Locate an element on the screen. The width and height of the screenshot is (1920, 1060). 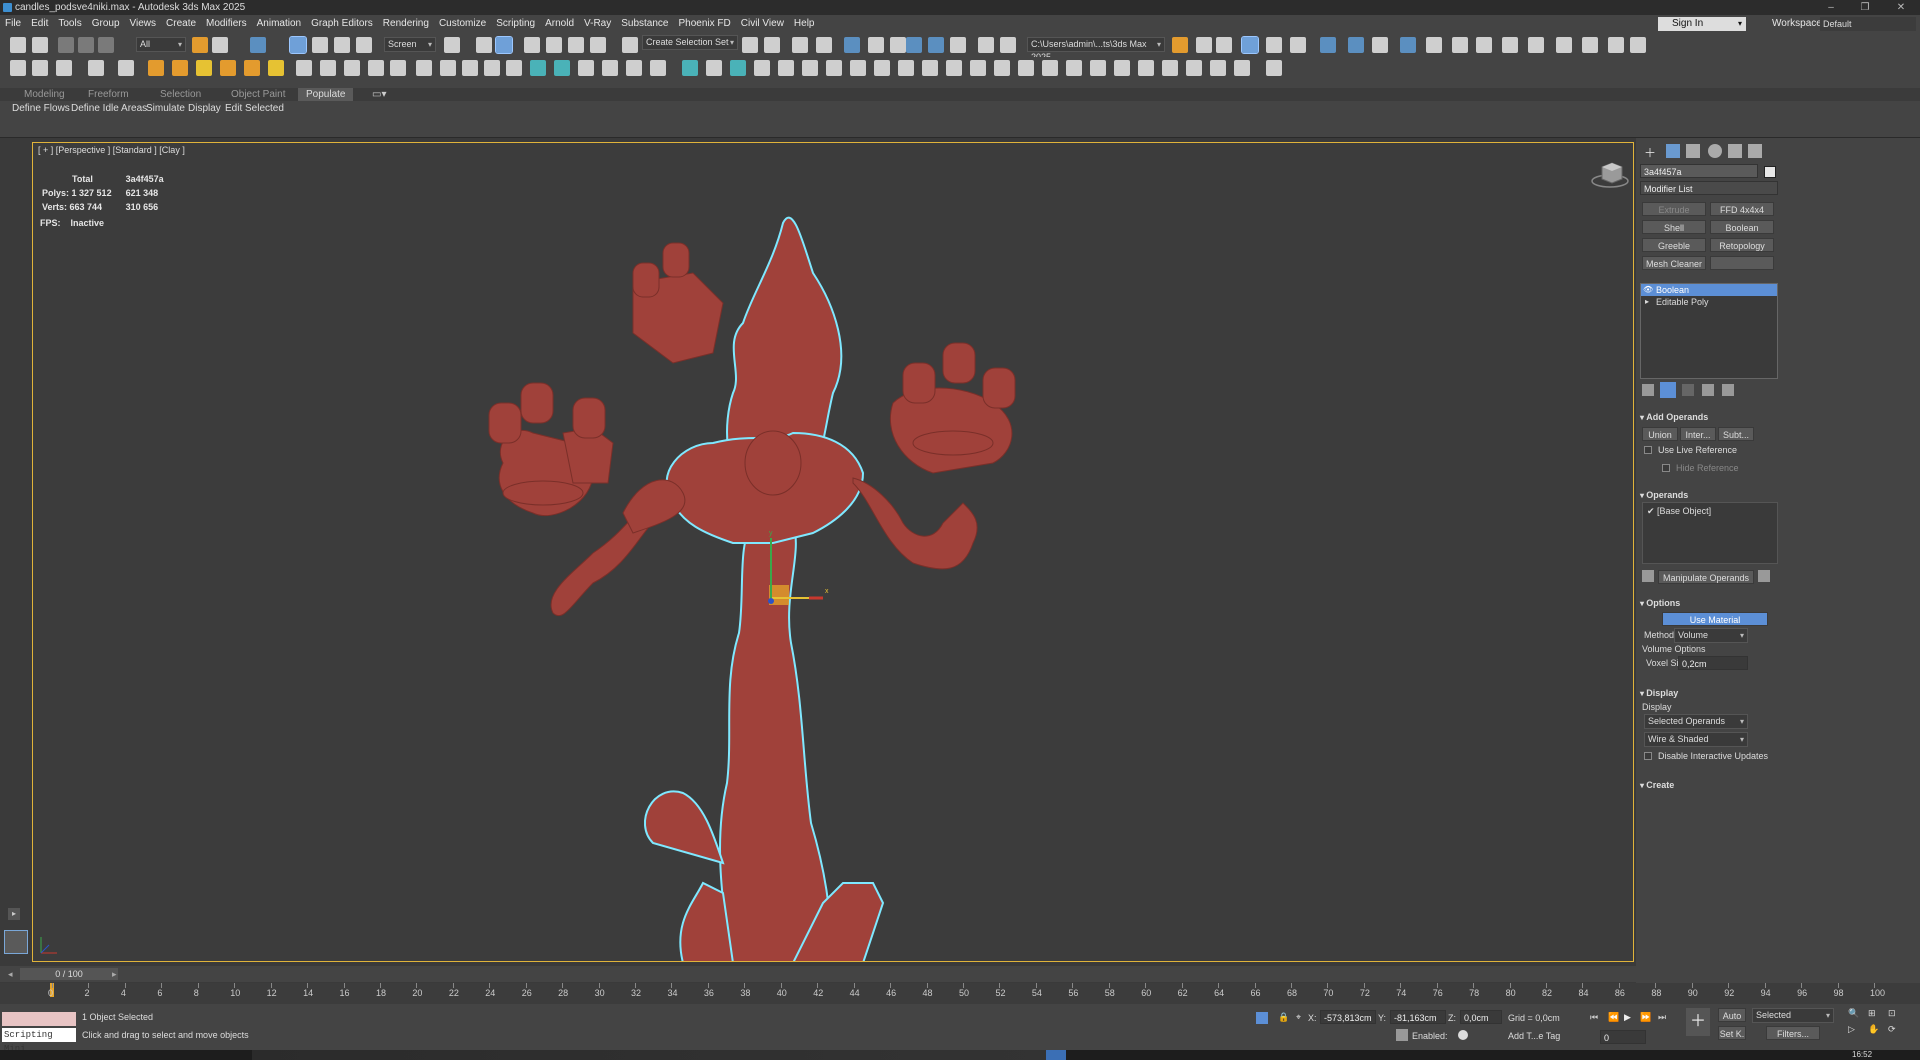
time-slider-thumb: 0 / 100 is located at coordinates (69, 974).